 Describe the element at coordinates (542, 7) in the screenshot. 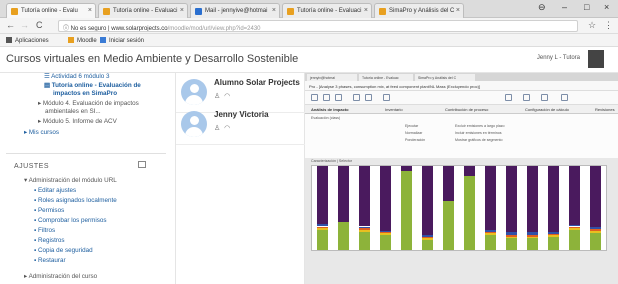

I see `profile-icon: ⊖` at that location.